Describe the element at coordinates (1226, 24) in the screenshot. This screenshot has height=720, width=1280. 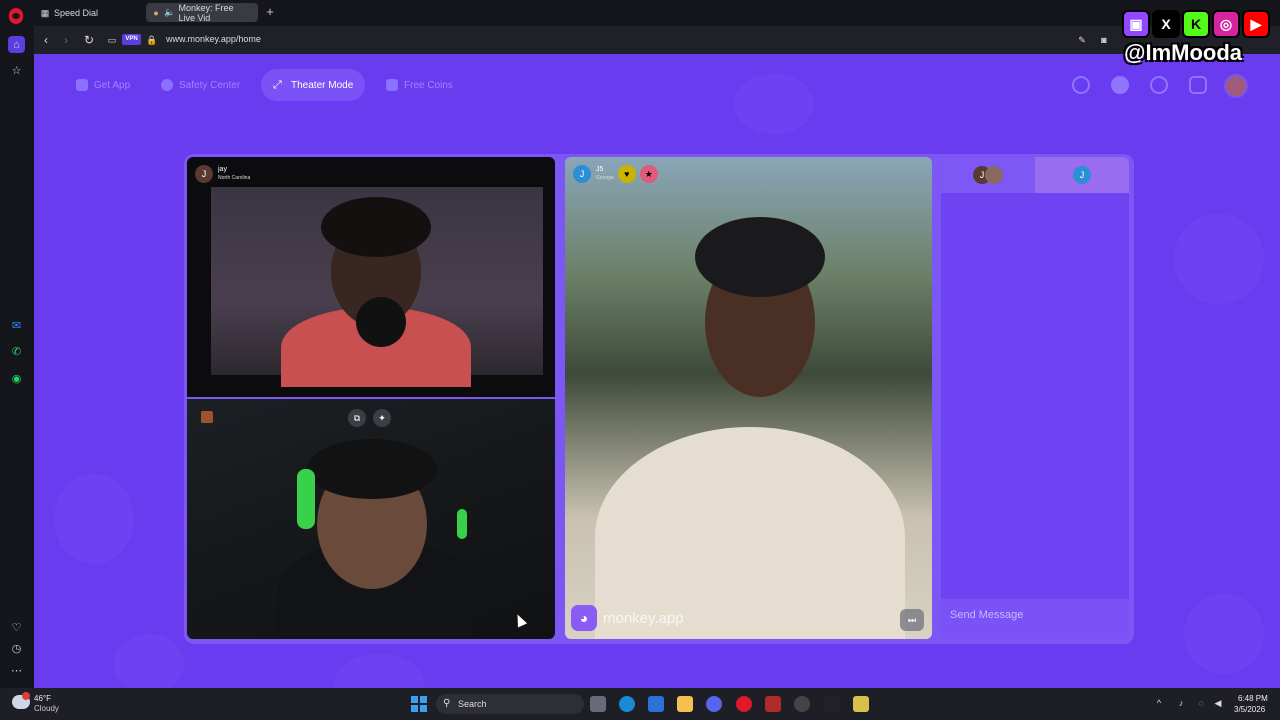
I see `instagram-icon: ◎` at that location.